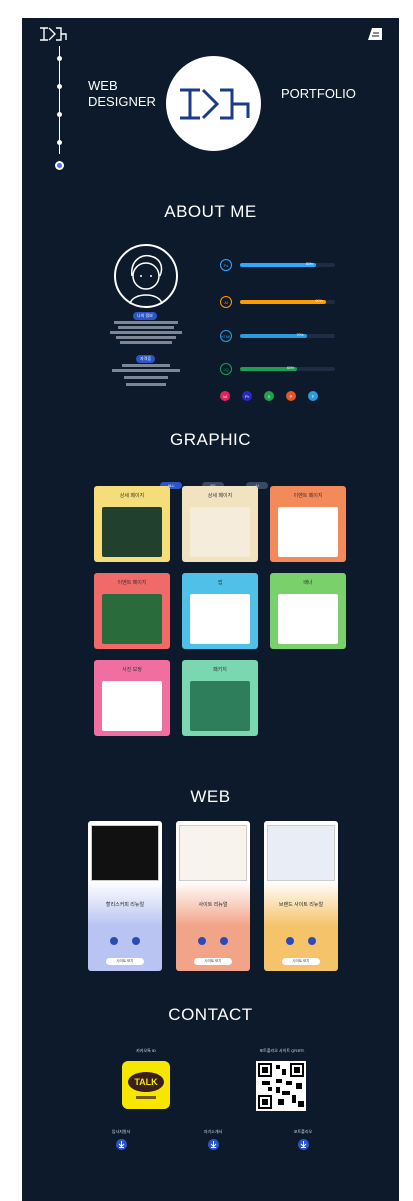  Describe the element at coordinates (210, 439) in the screenshot. I see `graphic-title: GRAPHIC` at that location.